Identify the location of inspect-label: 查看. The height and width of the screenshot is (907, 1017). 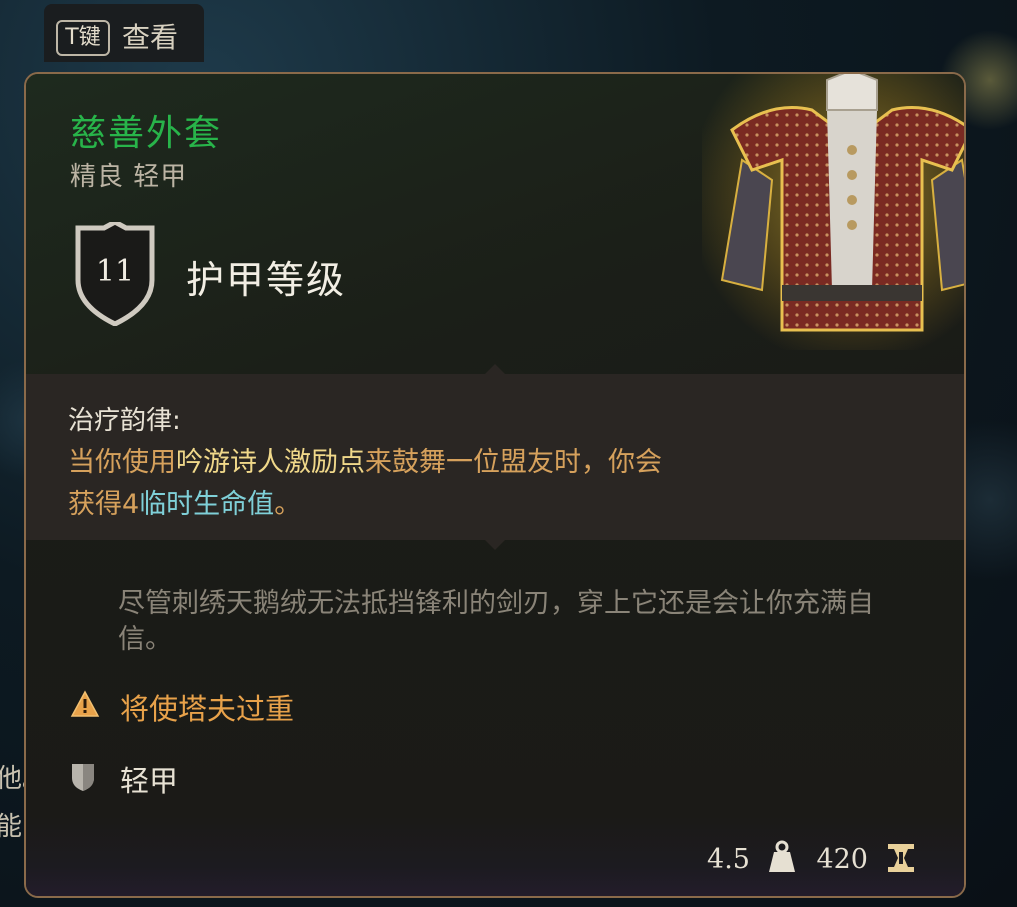
(150, 37).